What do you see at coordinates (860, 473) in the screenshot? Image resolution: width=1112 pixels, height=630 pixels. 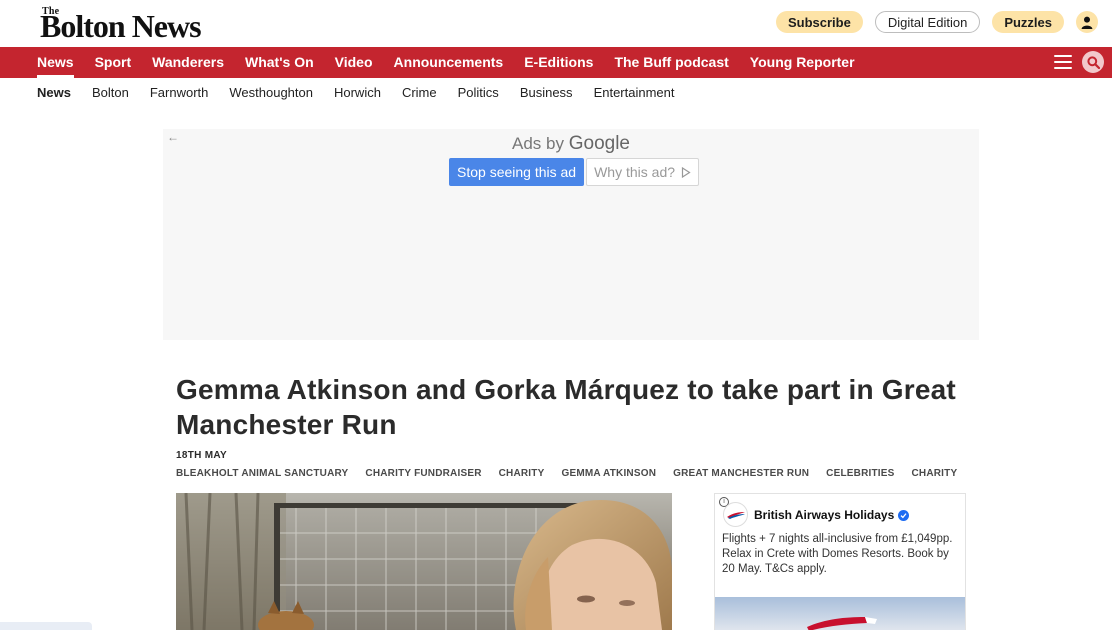 I see `tag-celebrities: CELEBRITIES` at bounding box center [860, 473].